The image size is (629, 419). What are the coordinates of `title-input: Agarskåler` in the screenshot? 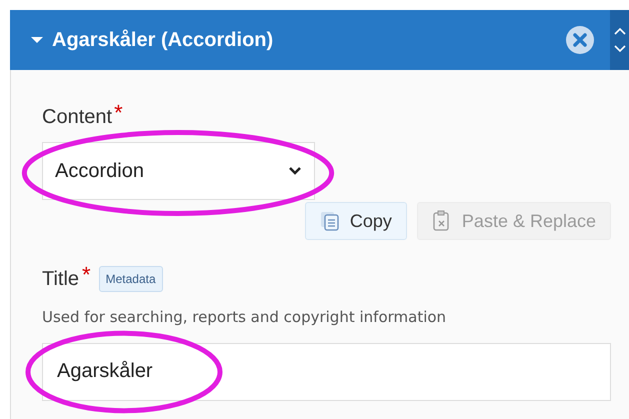 It's located at (326, 371).